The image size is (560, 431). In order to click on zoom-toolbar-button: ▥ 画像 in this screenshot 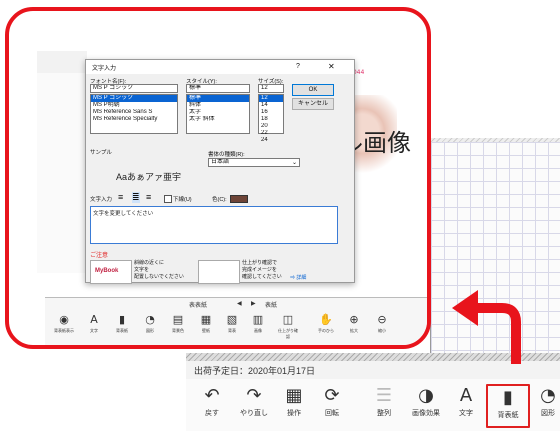, I will do `click(258, 327)`.